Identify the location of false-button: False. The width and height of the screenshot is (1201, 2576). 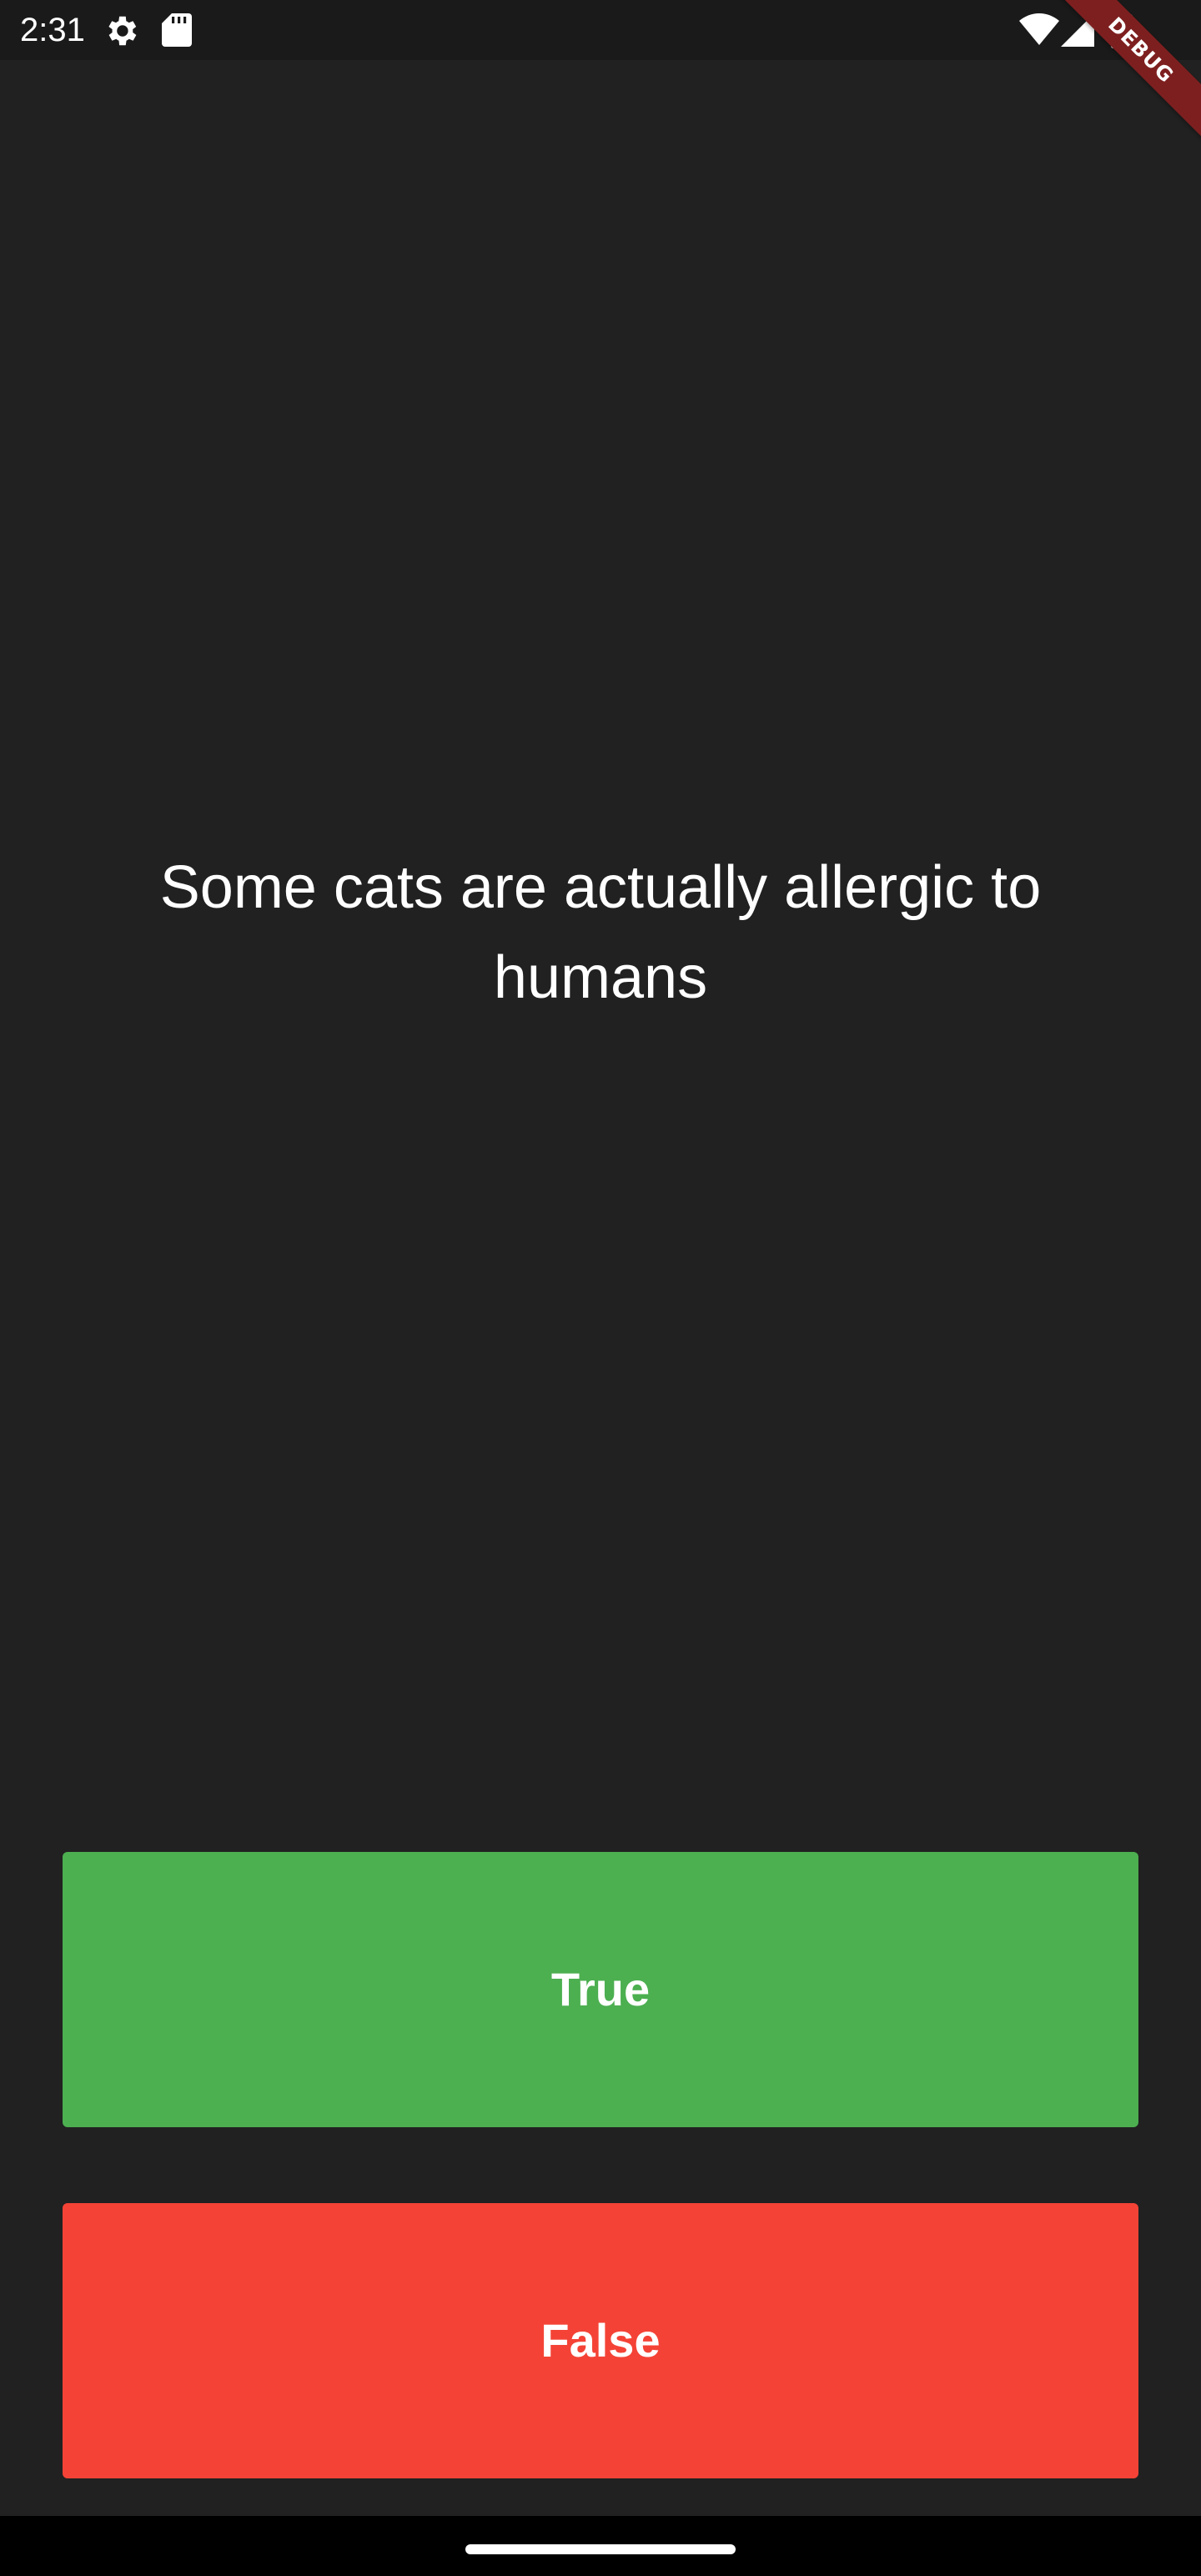
(601, 2340).